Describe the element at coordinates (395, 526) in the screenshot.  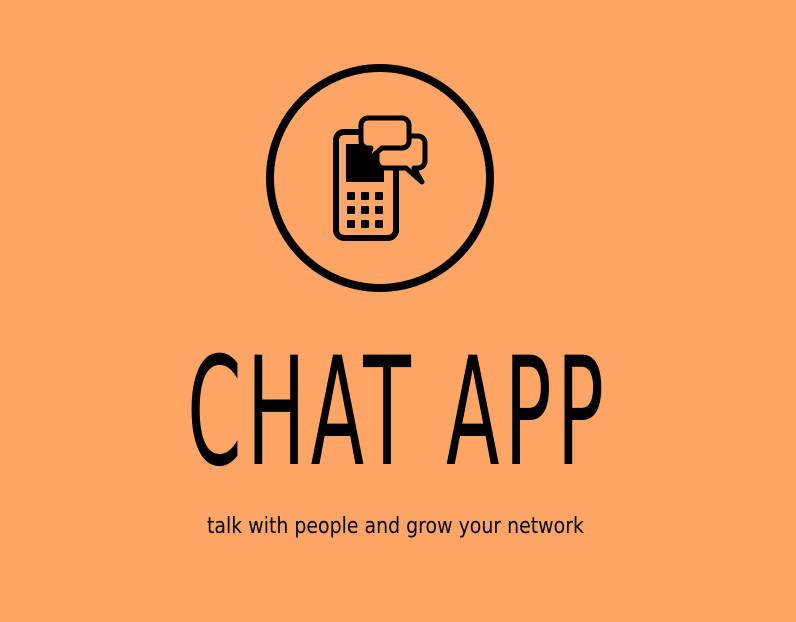
I see `app-tagline: talk with people and grow your network` at that location.